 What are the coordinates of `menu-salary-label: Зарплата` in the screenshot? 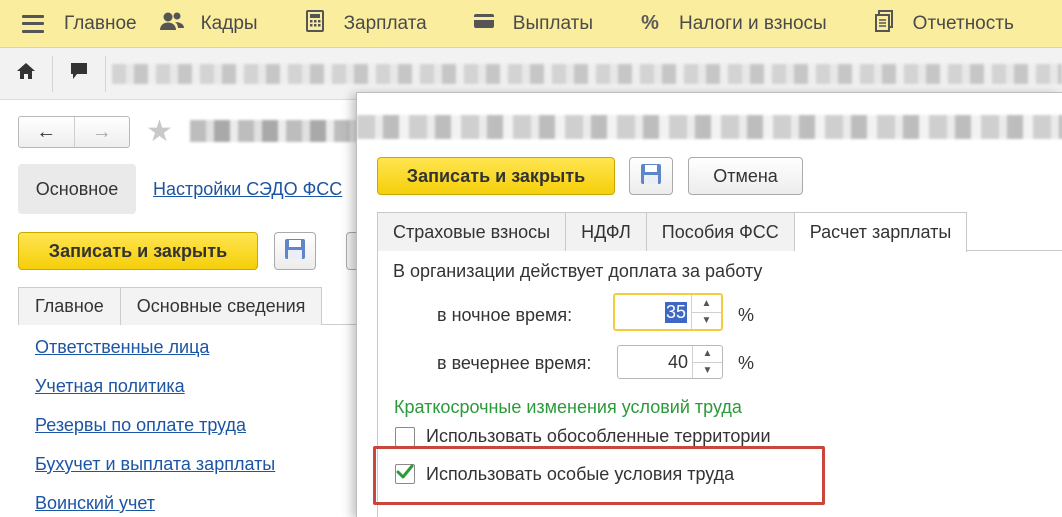 It's located at (385, 23).